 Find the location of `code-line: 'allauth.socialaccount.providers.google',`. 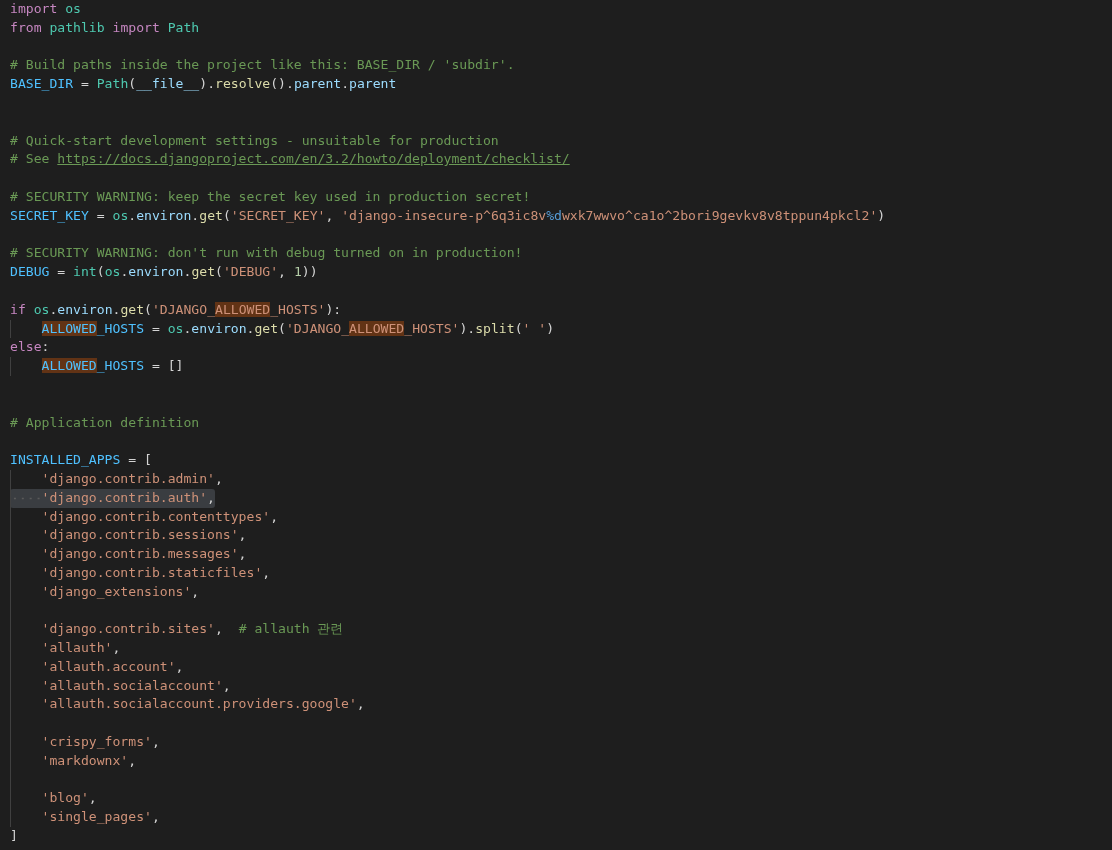

code-line: 'allauth.socialaccount.providers.google', is located at coordinates (187, 705).